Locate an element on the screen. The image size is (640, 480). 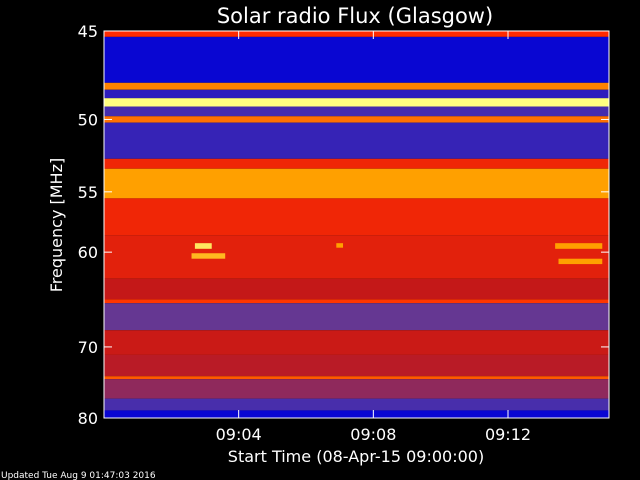
x-tick-label: 09:12 is located at coordinates (508, 434).